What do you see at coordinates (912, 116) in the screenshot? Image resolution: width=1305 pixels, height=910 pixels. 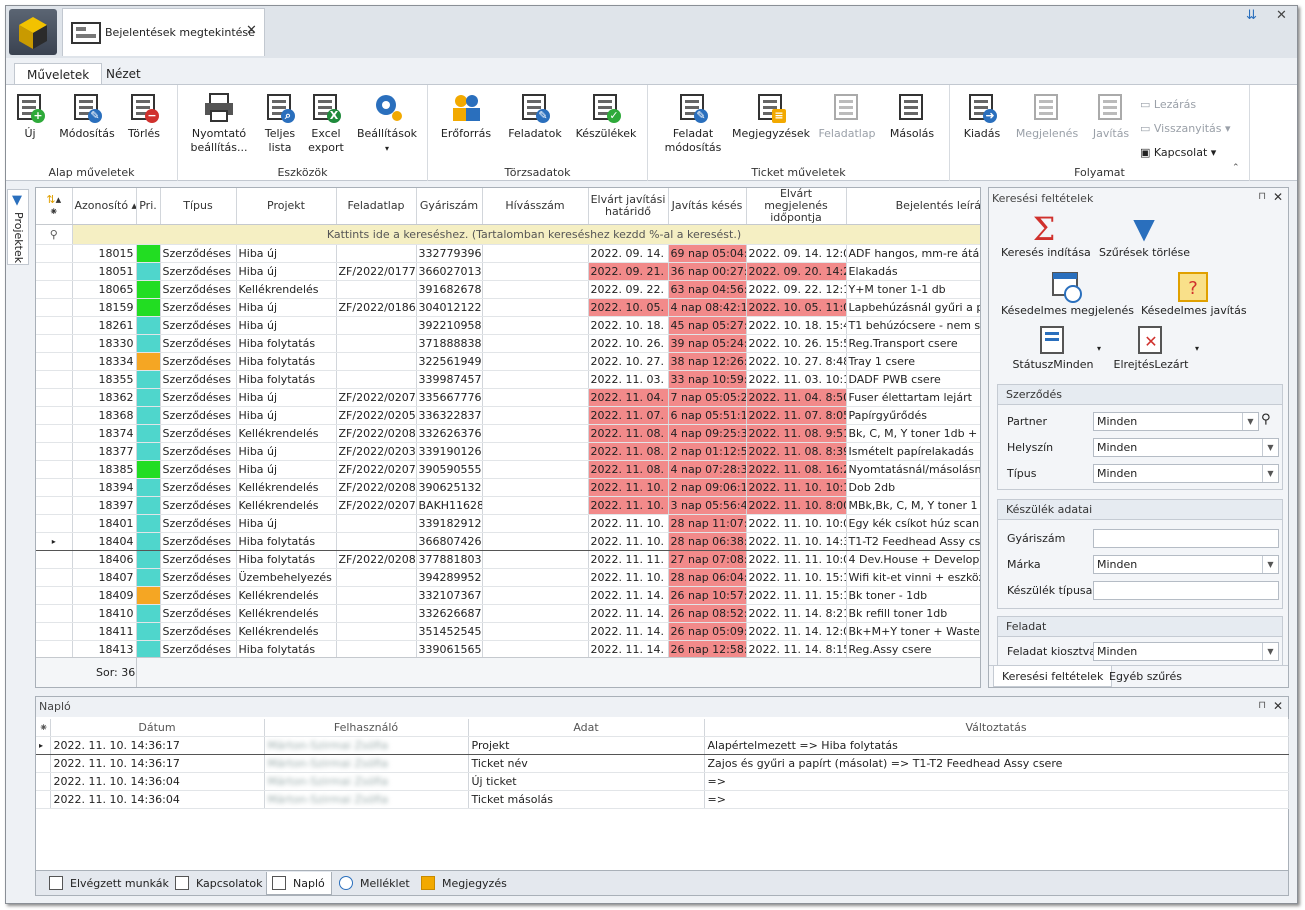 I see `copy-button: Másolás` at bounding box center [912, 116].